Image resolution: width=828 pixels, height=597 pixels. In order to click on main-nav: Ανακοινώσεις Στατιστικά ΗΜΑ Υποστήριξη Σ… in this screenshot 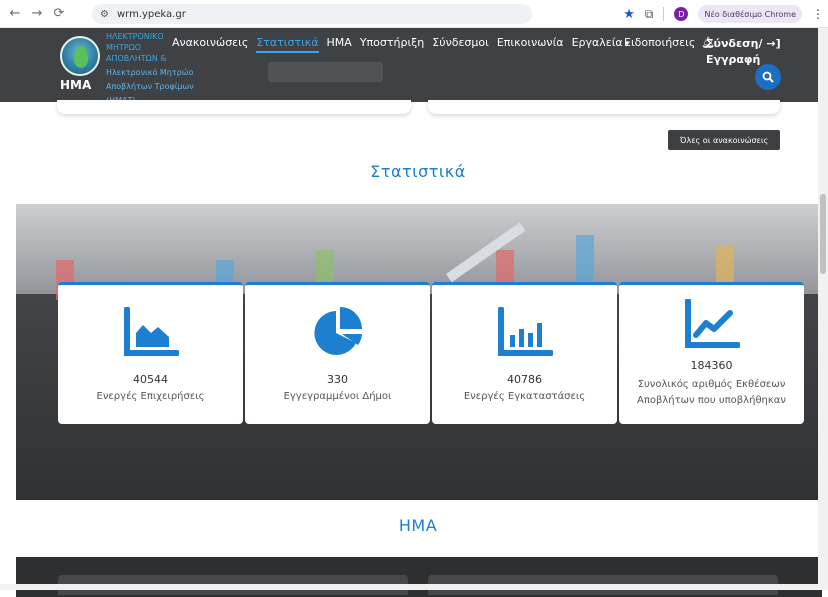, I will do `click(400, 44)`.